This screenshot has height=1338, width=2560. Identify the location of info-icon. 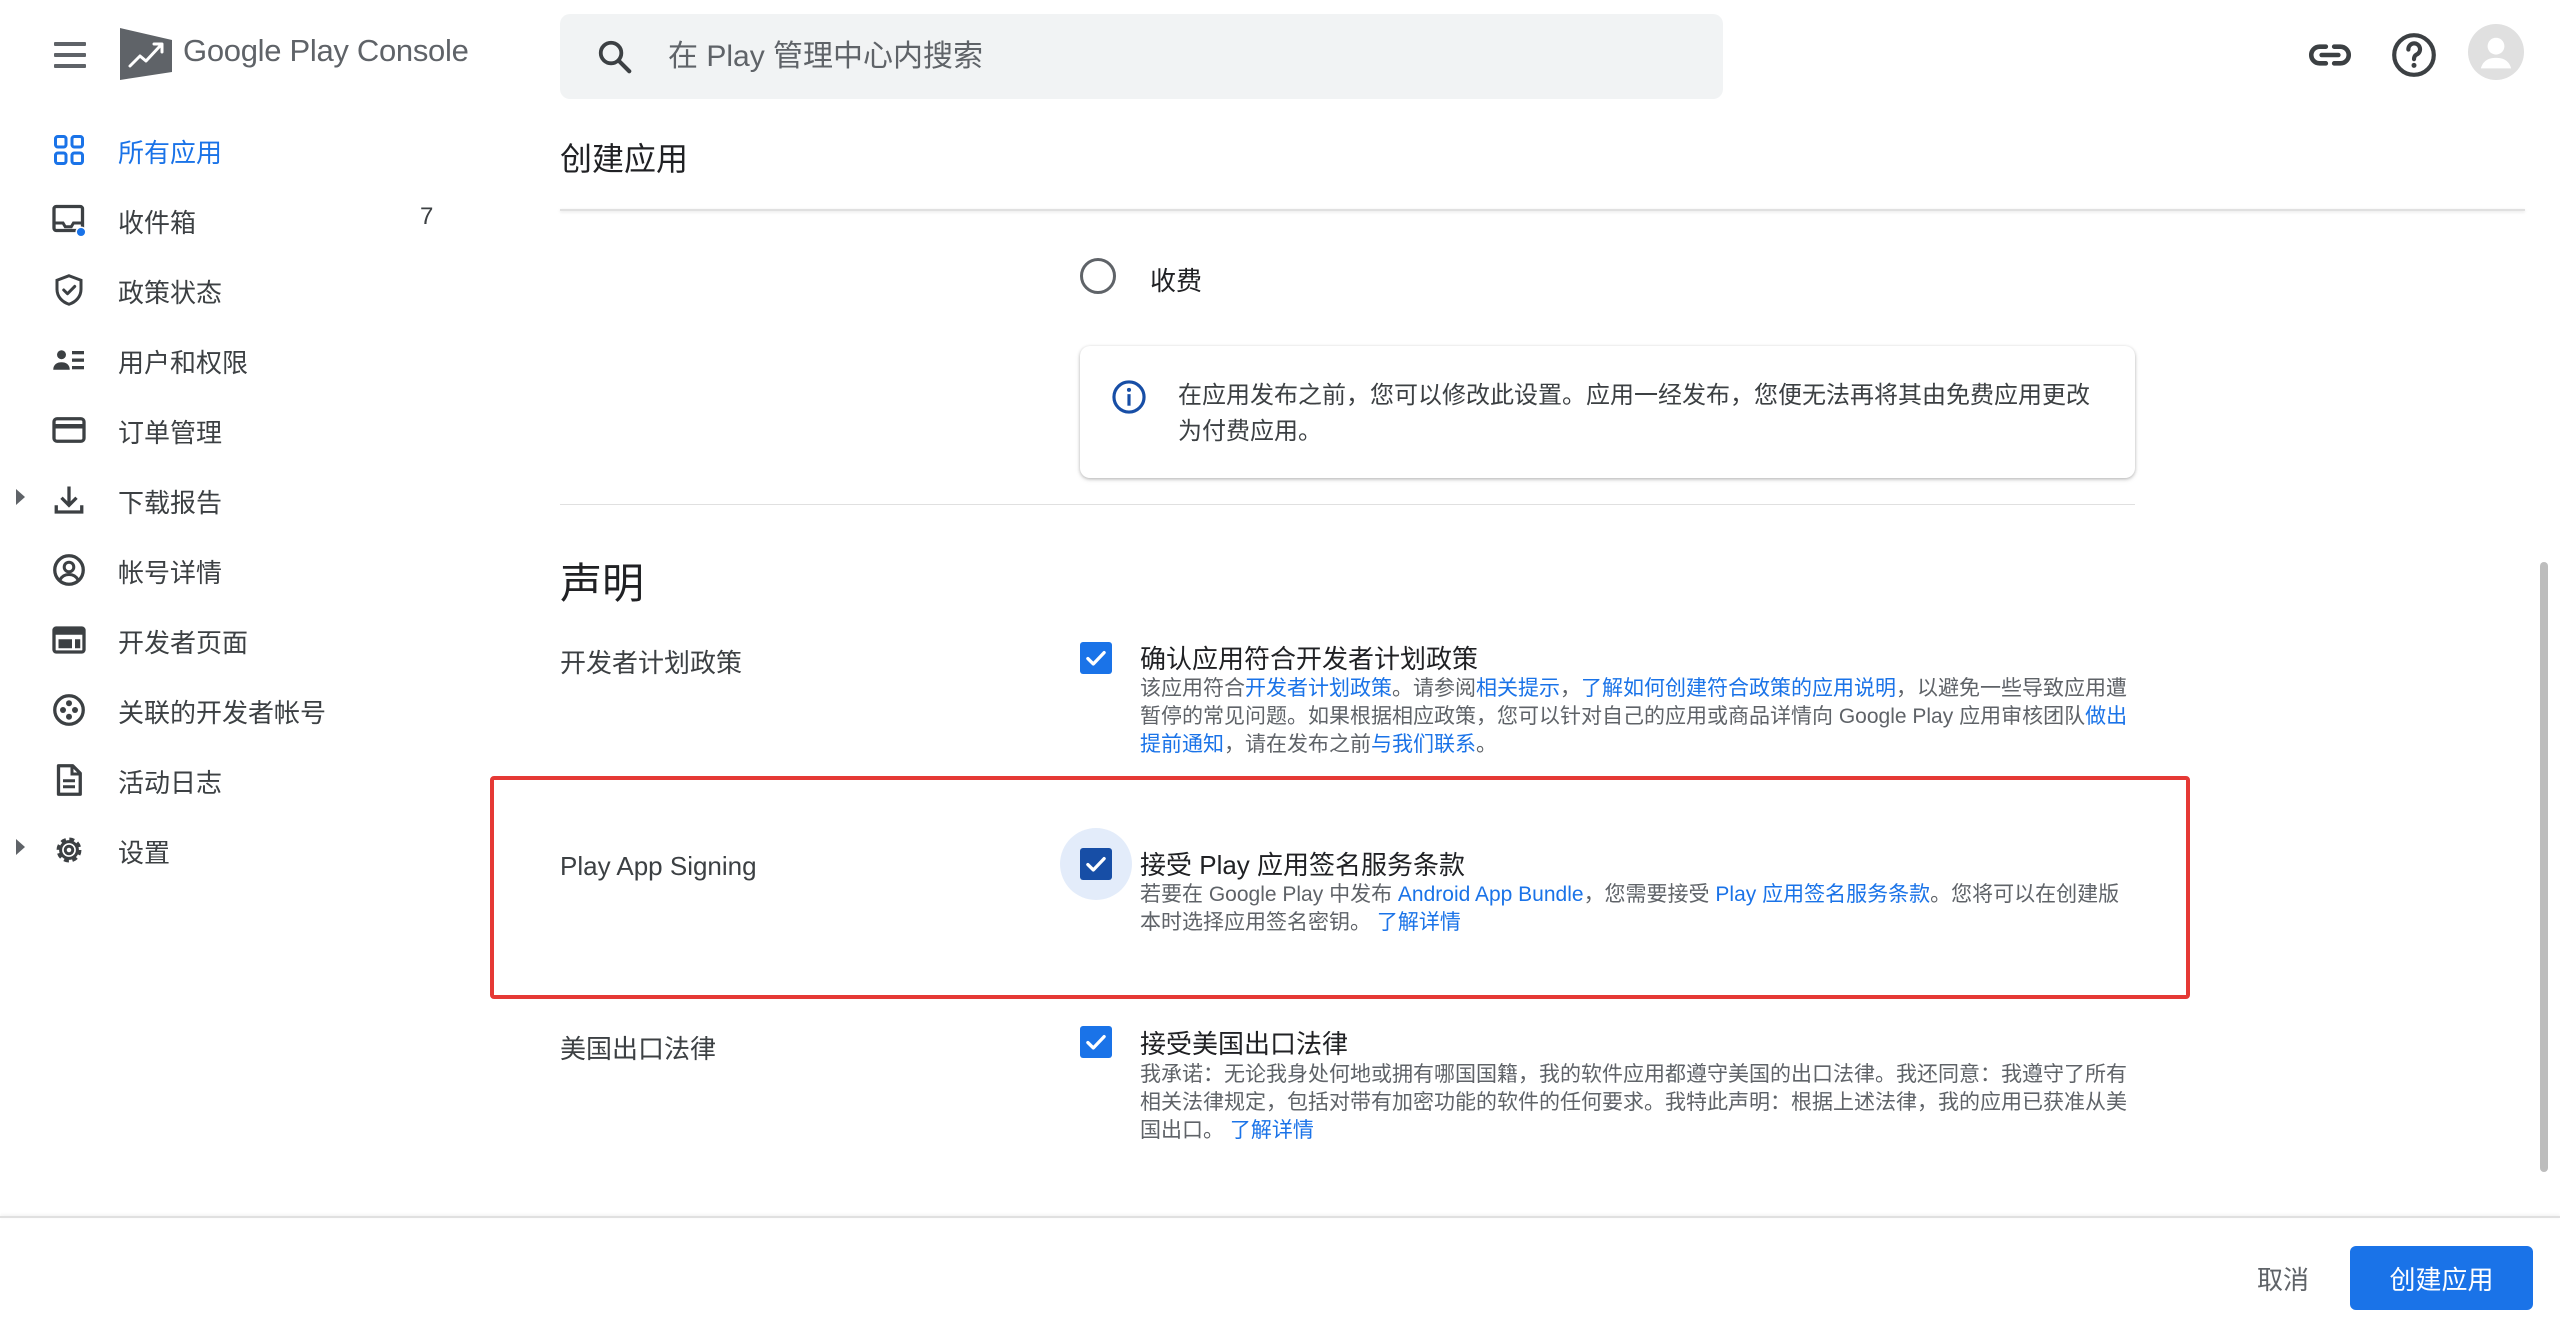
(1129, 397).